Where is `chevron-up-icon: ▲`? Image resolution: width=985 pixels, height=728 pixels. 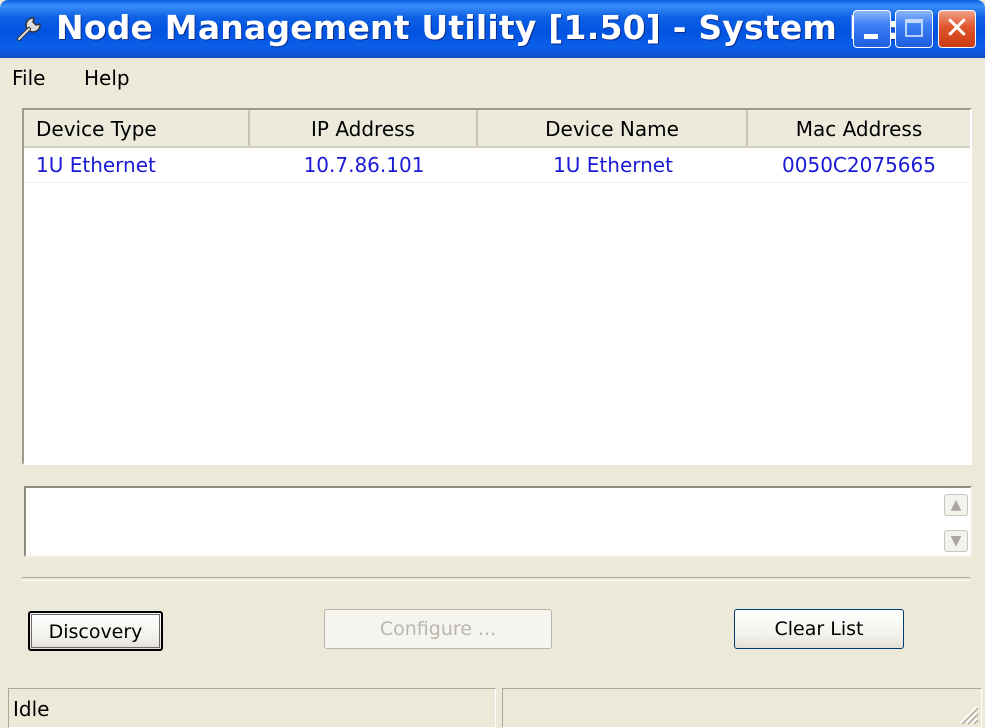
chevron-up-icon: ▲ is located at coordinates (956, 505).